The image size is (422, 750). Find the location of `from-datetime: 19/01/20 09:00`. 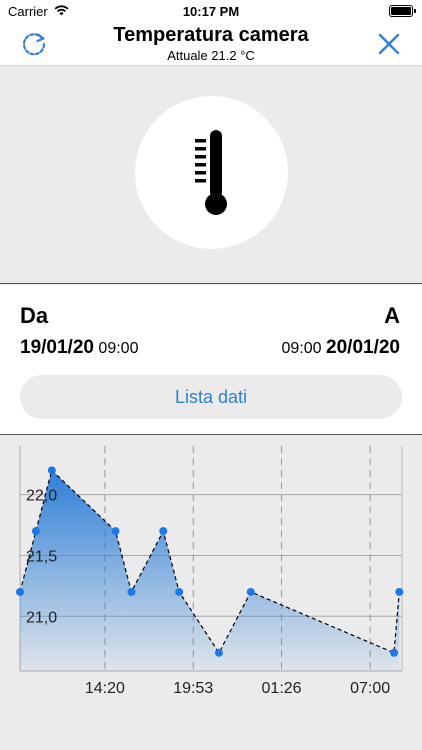

from-datetime: 19/01/20 09:00 is located at coordinates (79, 348).